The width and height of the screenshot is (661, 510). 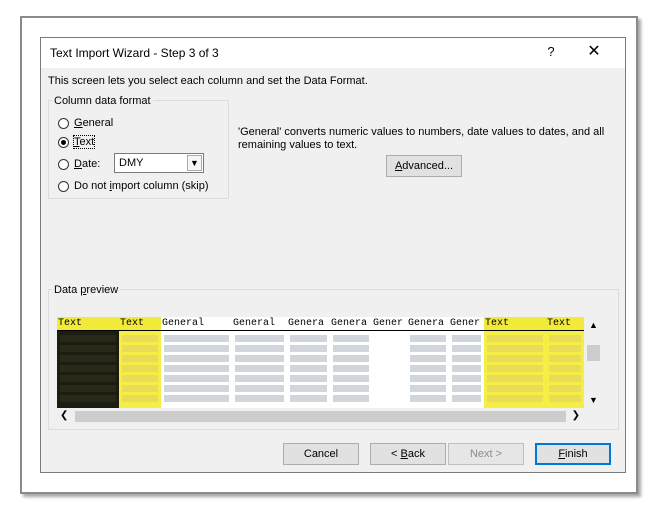 What do you see at coordinates (408, 454) in the screenshot?
I see `back-button: < Back` at bounding box center [408, 454].